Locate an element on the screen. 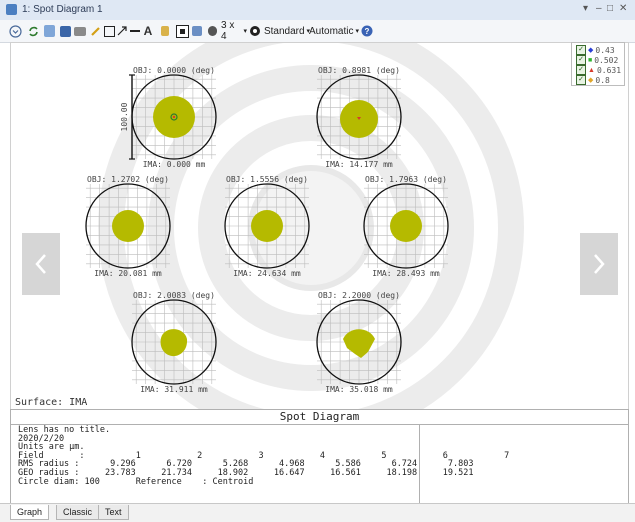 The width and height of the screenshot is (635, 522). divider is located at coordinates (419, 464).